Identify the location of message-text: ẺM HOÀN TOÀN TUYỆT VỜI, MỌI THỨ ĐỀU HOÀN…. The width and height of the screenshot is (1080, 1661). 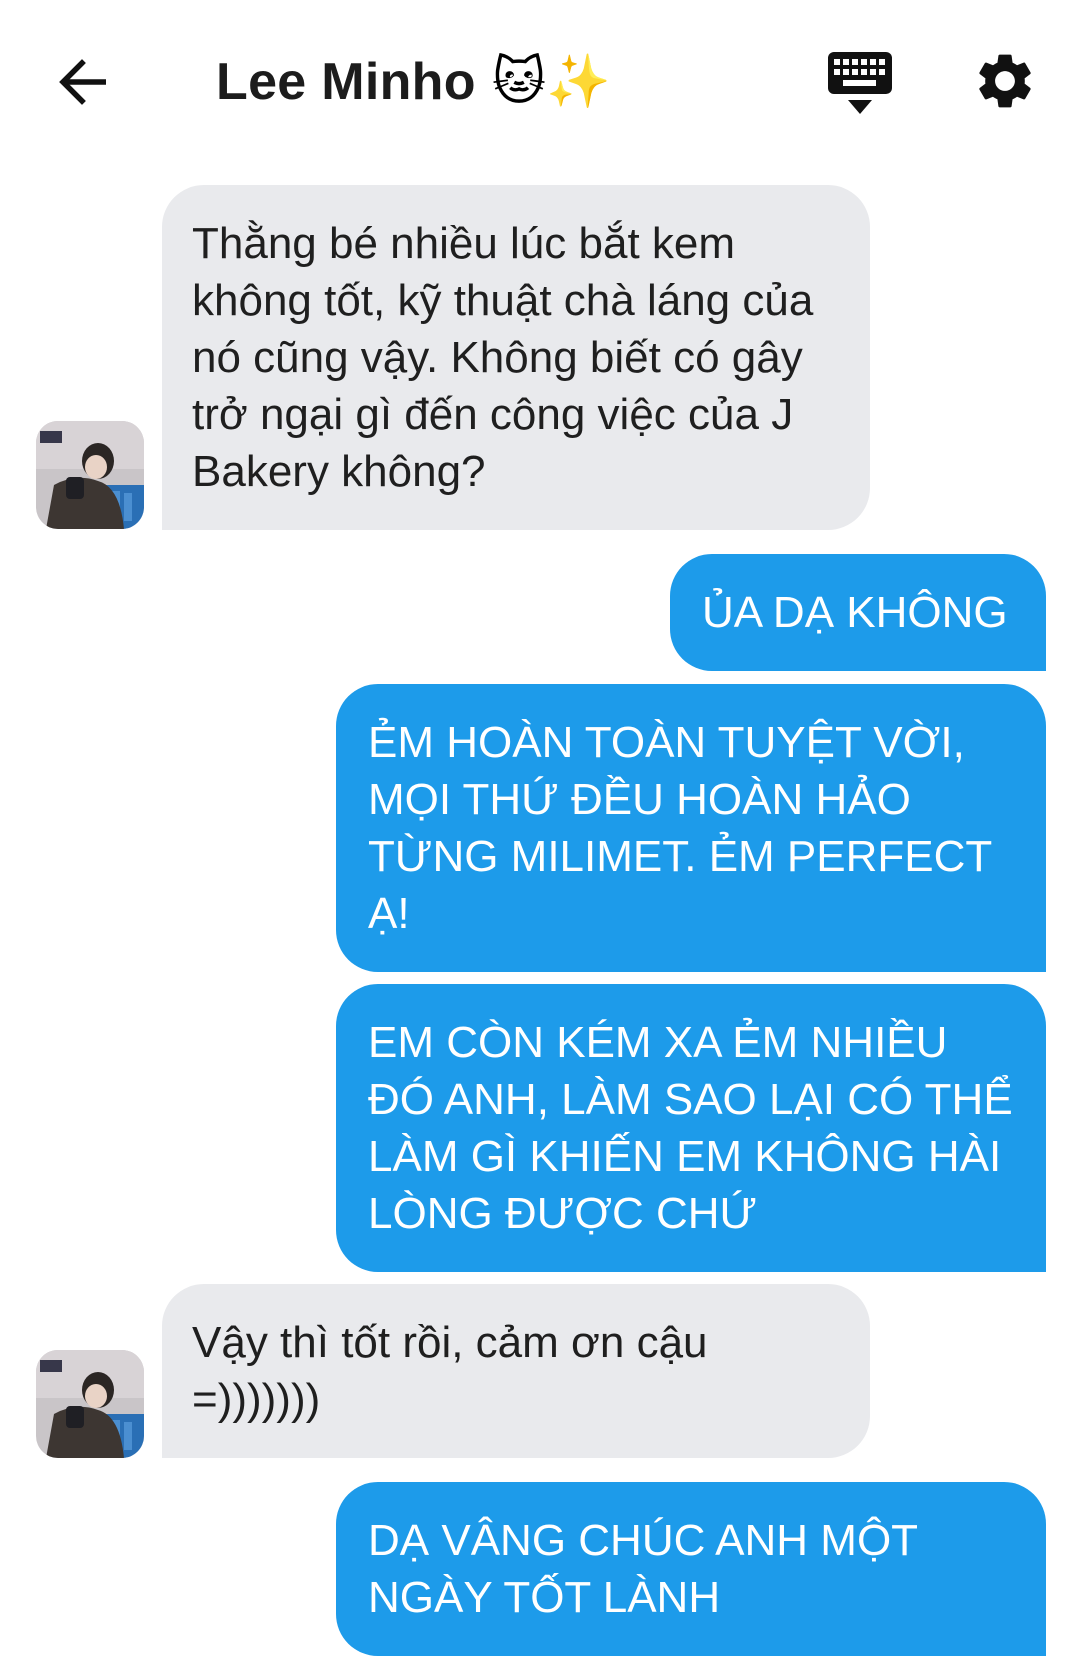
(680, 828).